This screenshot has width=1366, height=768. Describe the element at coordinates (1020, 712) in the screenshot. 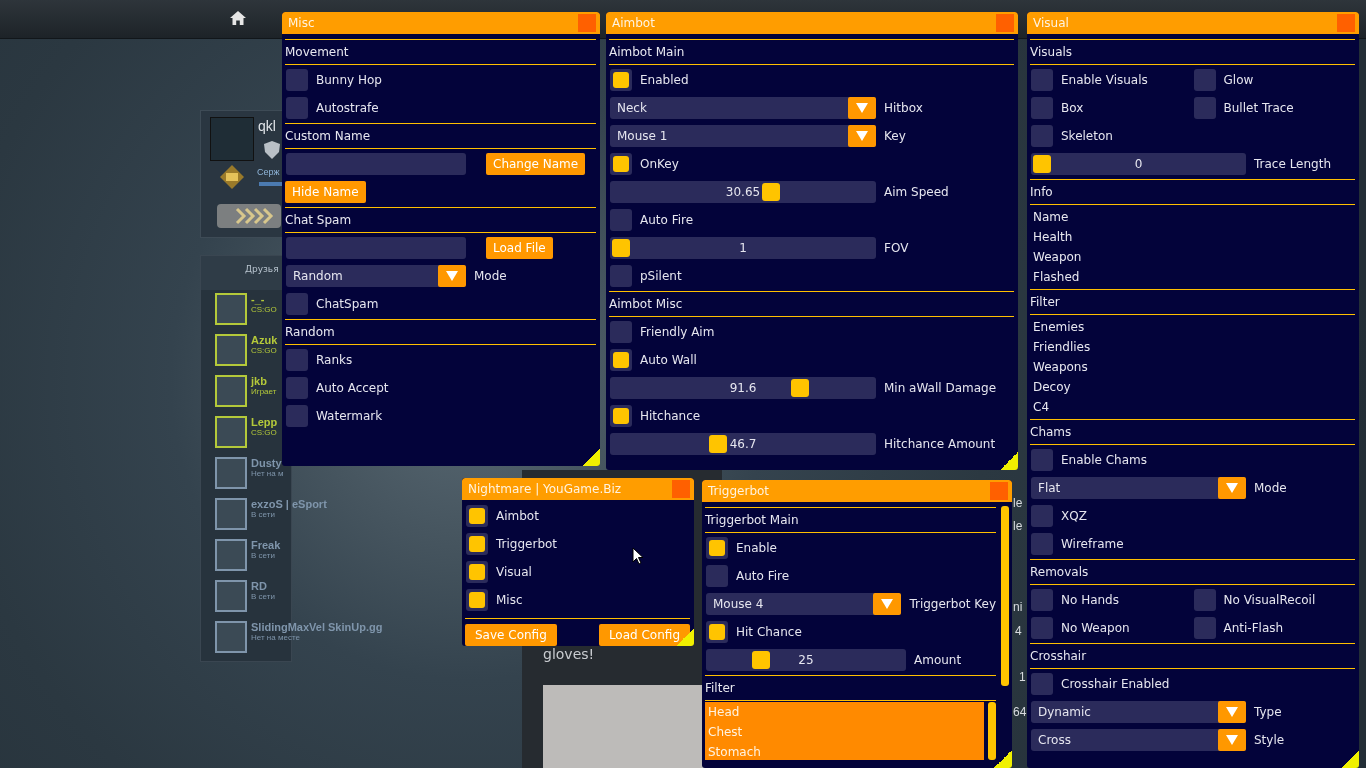

I see `background-text: 64` at that location.